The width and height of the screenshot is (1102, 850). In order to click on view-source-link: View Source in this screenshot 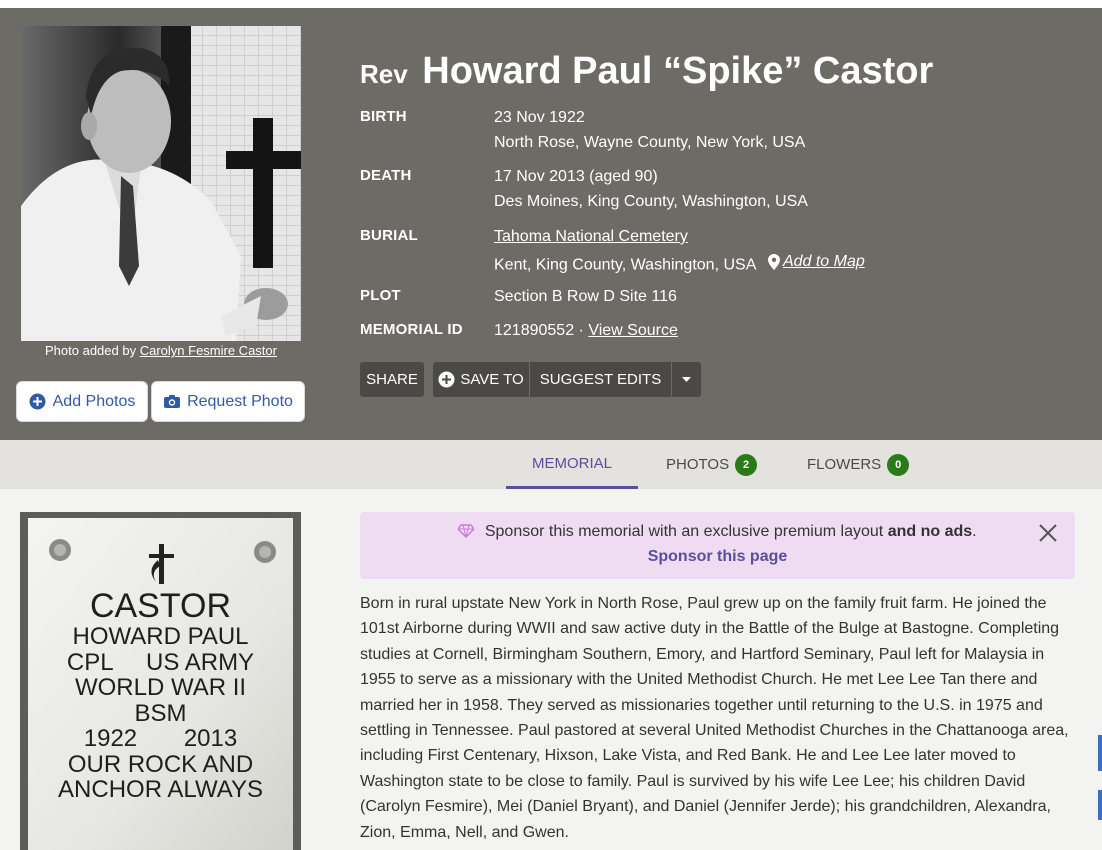, I will do `click(633, 330)`.